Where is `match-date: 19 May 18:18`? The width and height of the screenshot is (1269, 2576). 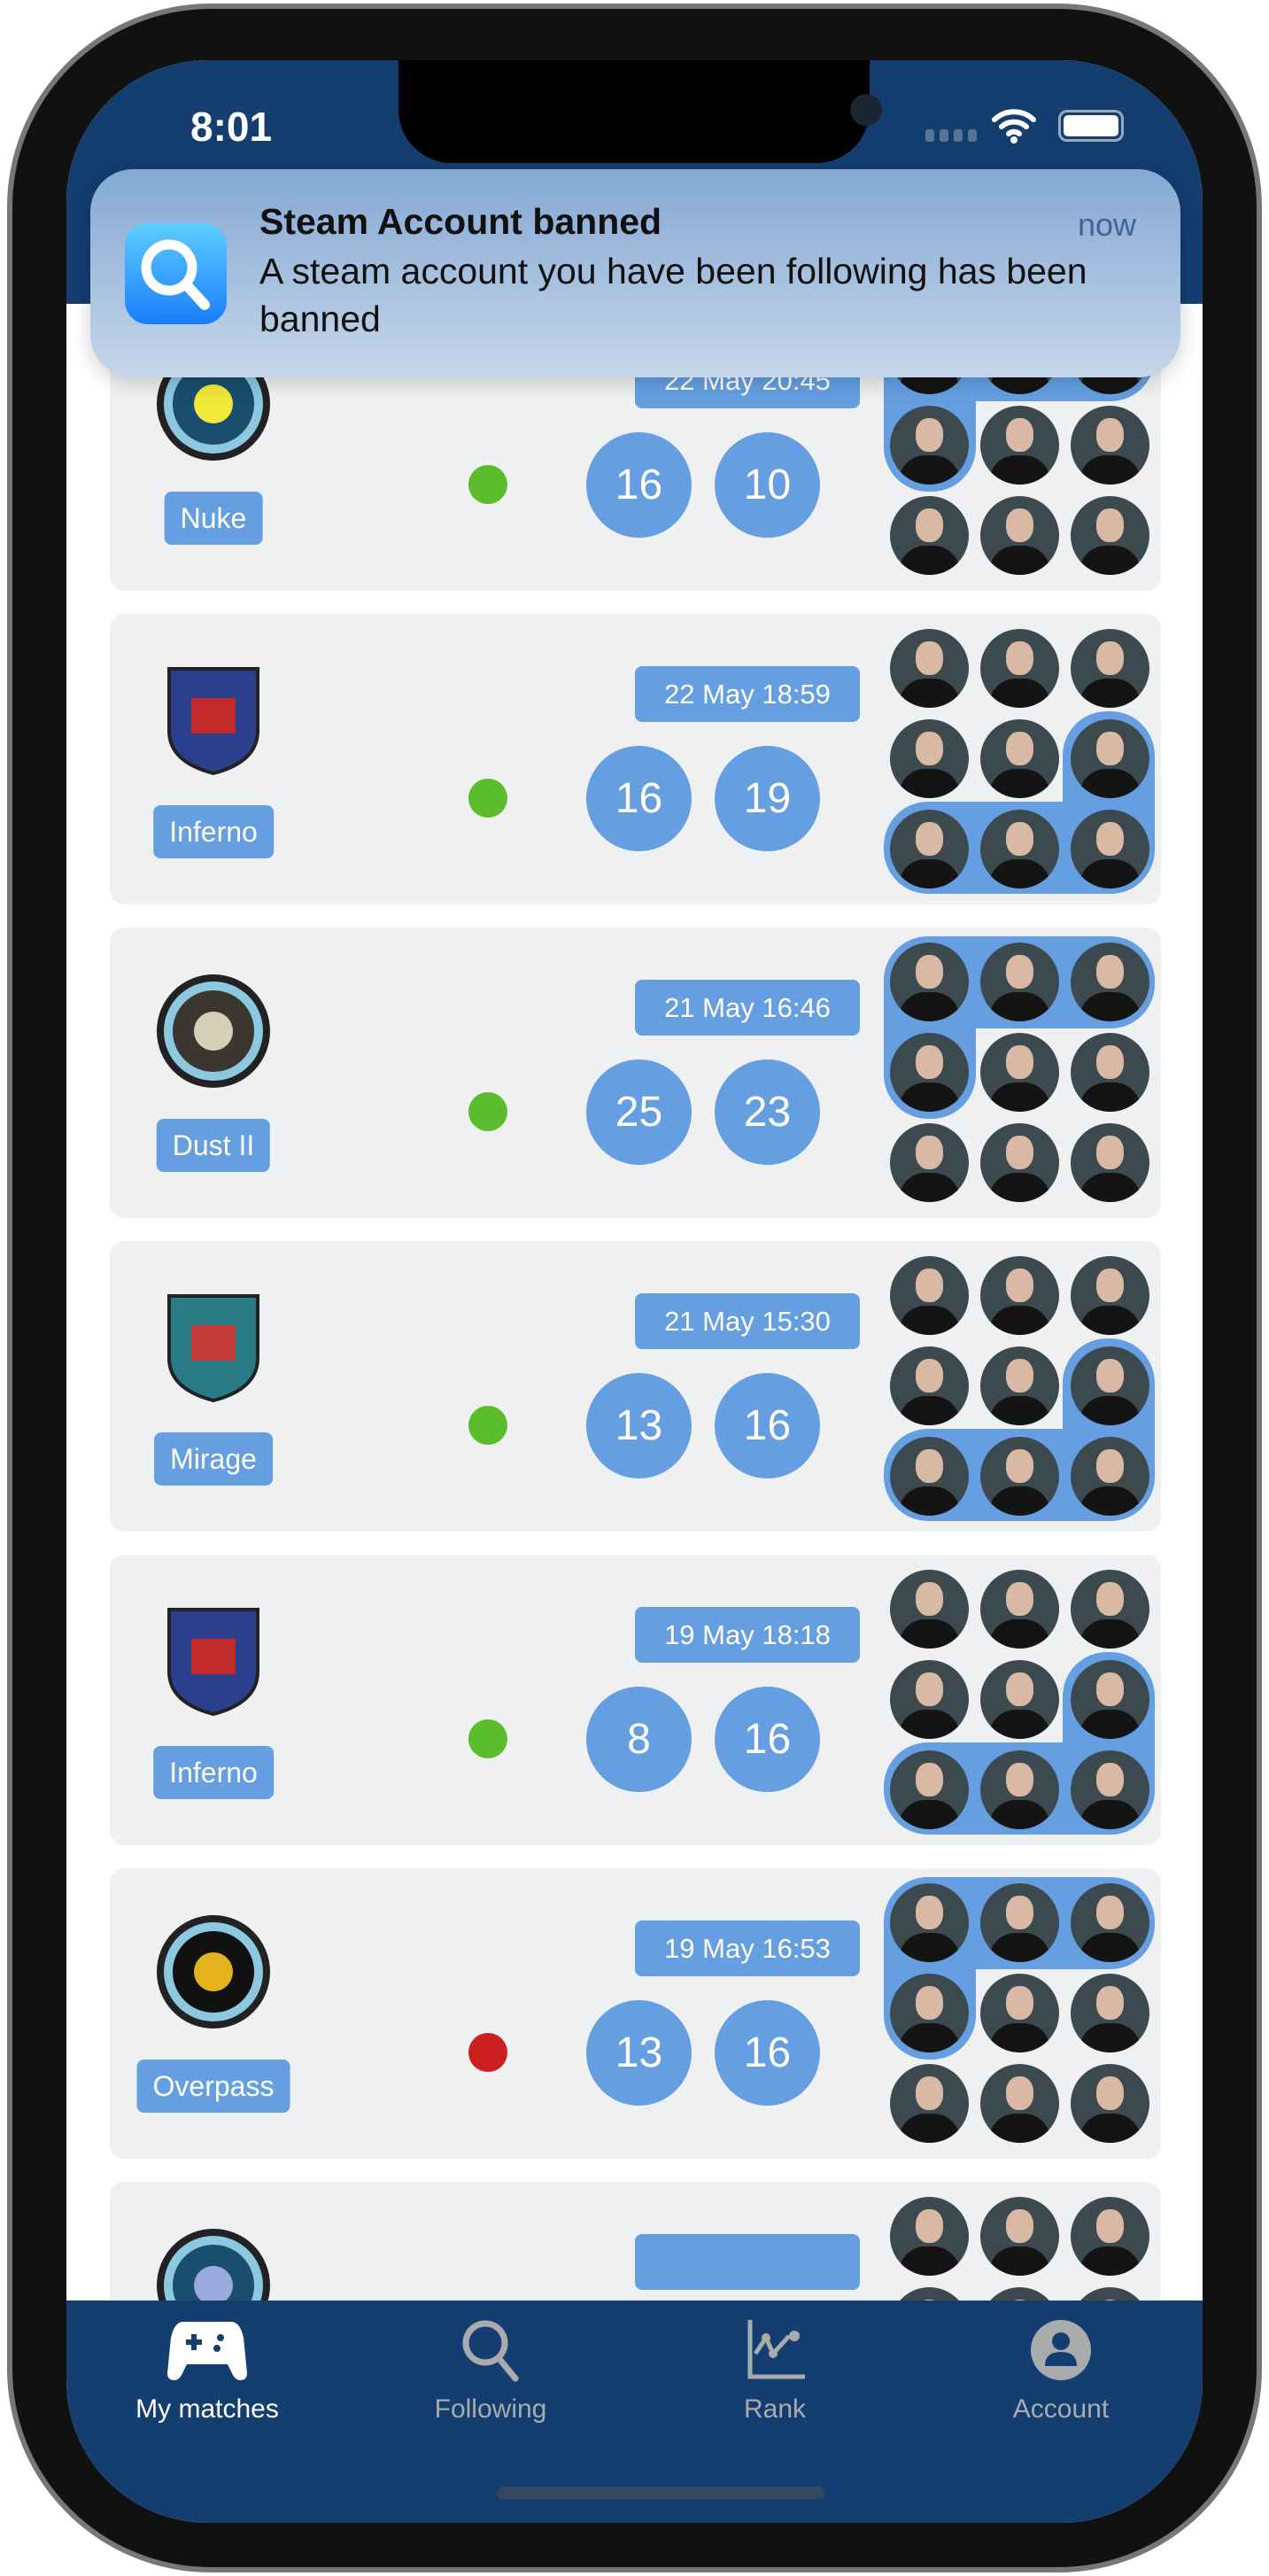 match-date: 19 May 18:18 is located at coordinates (747, 1635).